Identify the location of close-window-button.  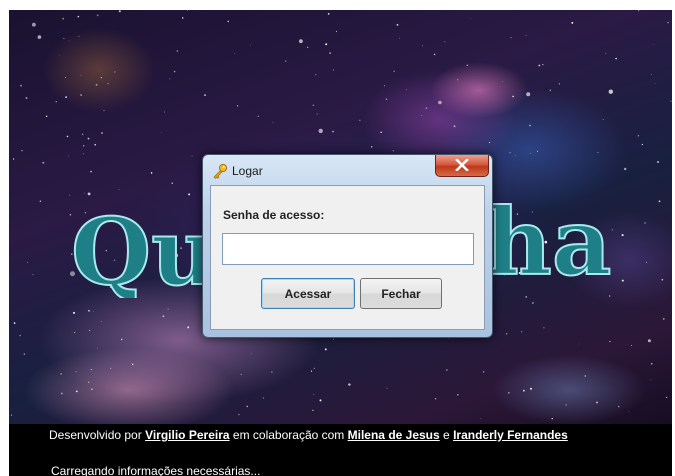
(462, 166).